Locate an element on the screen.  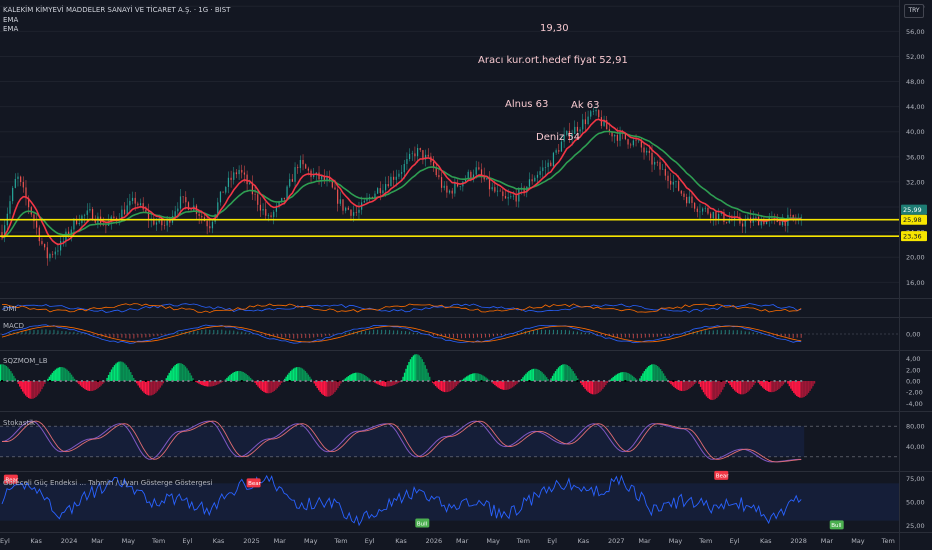
indicator-ema-2: EMA is located at coordinates (10, 29).